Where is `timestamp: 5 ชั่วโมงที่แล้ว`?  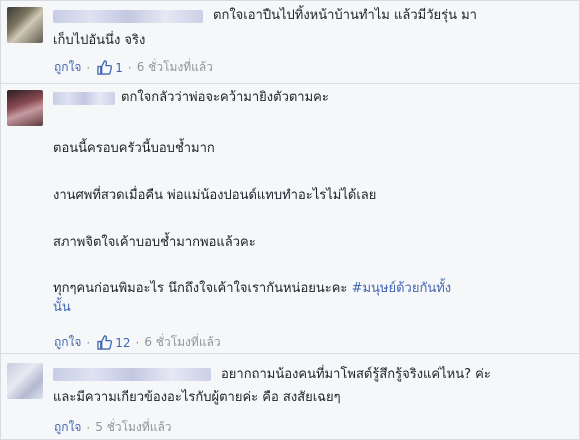 timestamp: 5 ชั่วโมงที่แล้ว is located at coordinates (133, 427).